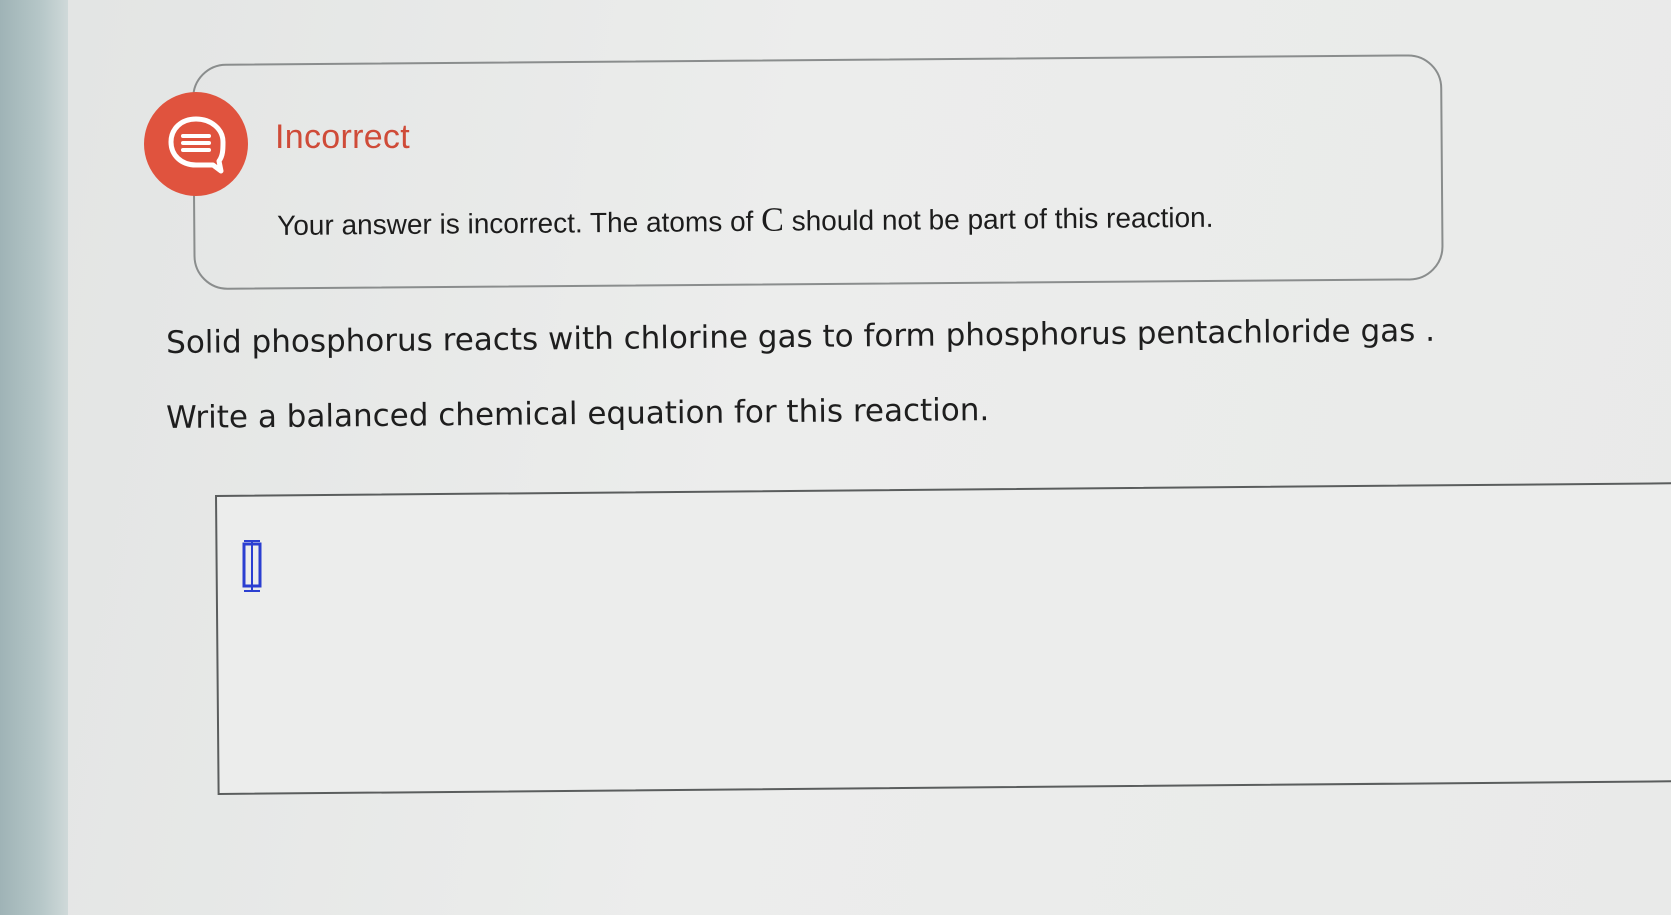 This screenshot has width=1671, height=915. Describe the element at coordinates (519, 223) in the screenshot. I see `feedback-message-text-start: Your answer is incorrect. The atoms of` at that location.